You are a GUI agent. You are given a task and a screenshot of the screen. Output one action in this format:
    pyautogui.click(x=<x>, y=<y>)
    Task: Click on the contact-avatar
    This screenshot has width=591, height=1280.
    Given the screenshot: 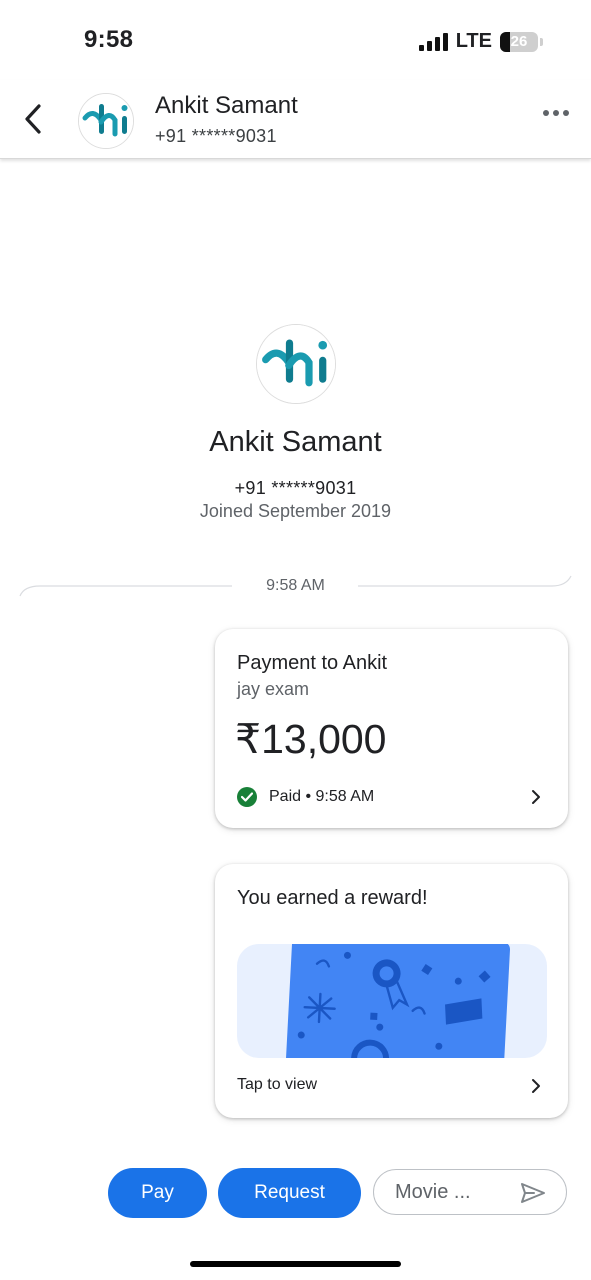 What is the action you would take?
    pyautogui.click(x=106, y=121)
    